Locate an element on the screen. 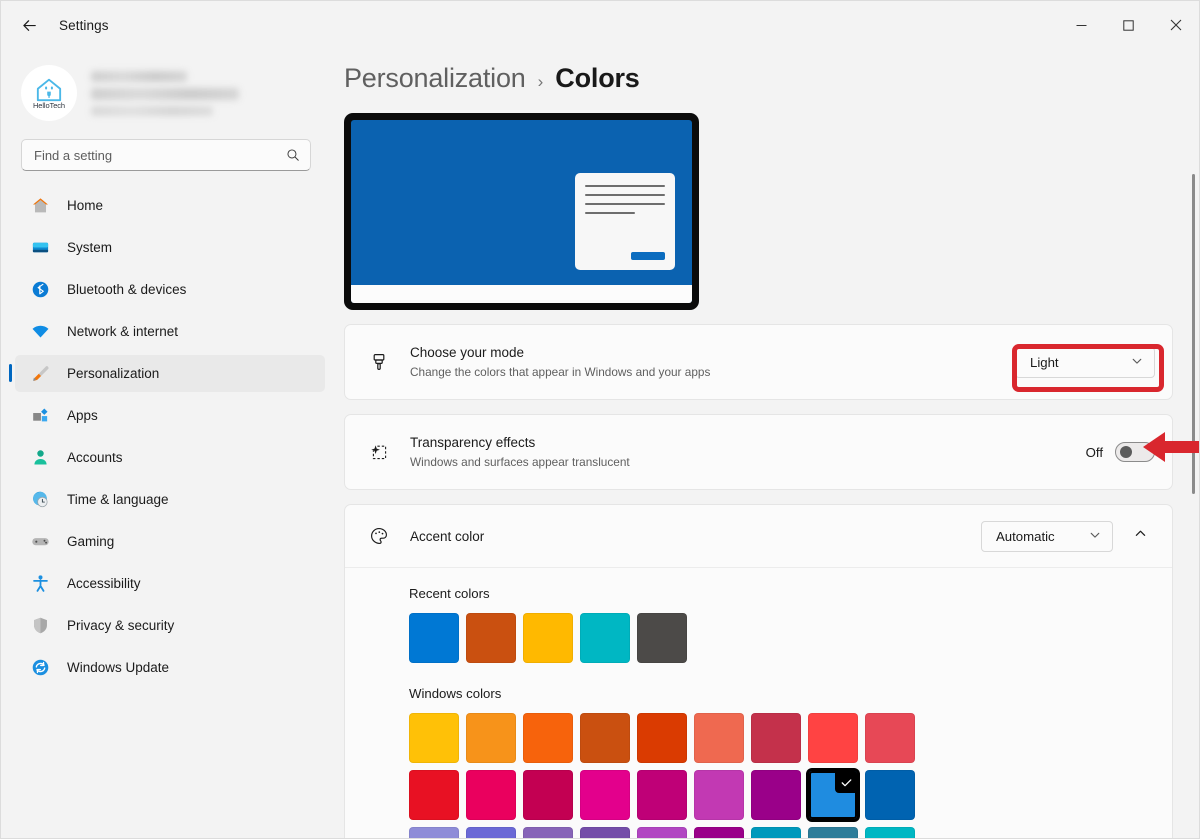  mode-dropdown-value: Light is located at coordinates (1044, 362).